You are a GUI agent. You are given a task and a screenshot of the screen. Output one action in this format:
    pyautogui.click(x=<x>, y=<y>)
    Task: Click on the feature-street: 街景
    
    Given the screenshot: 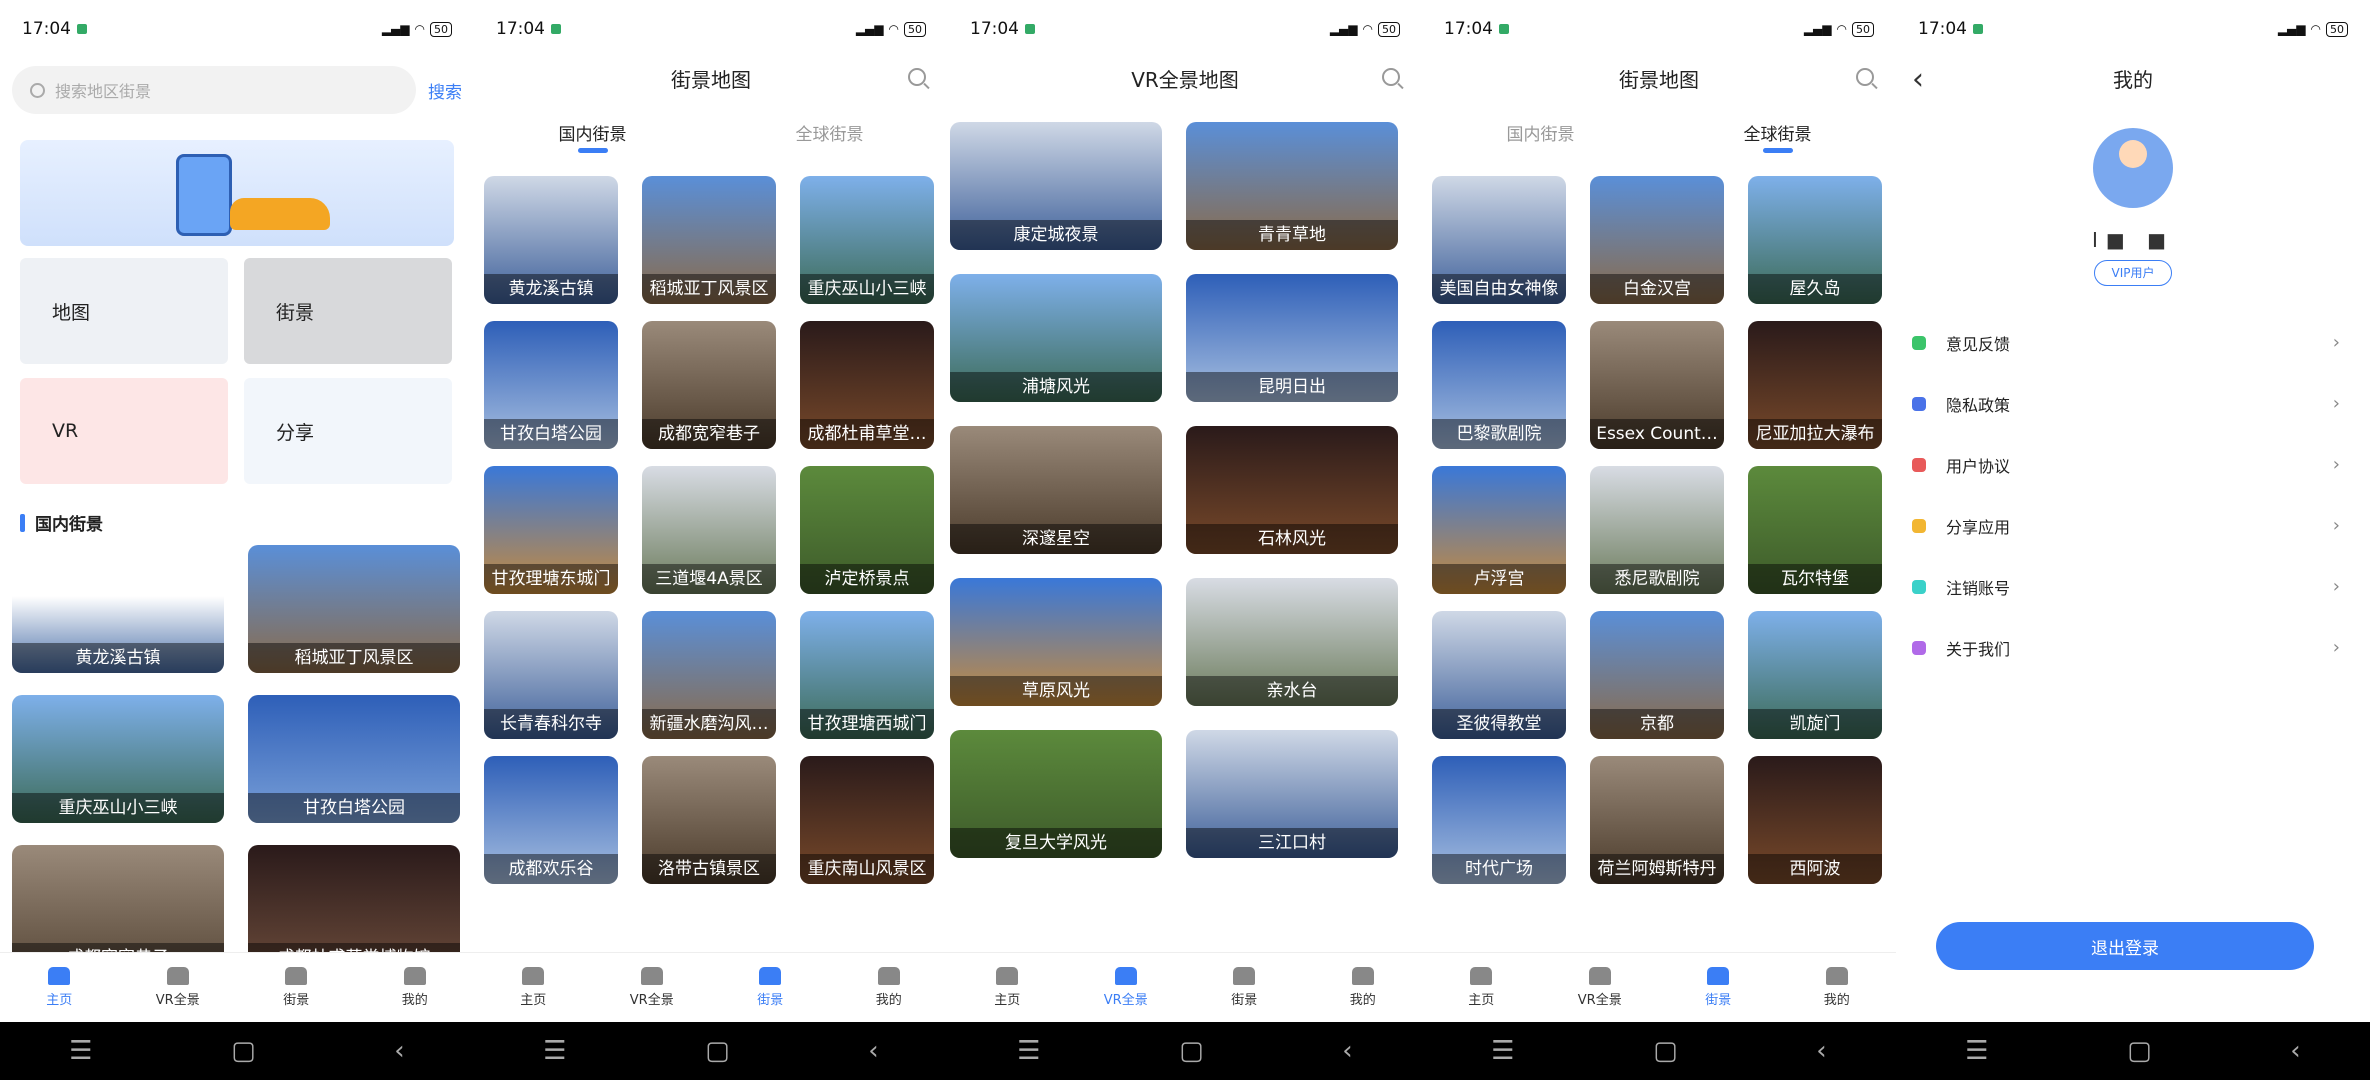 What is the action you would take?
    pyautogui.click(x=348, y=311)
    